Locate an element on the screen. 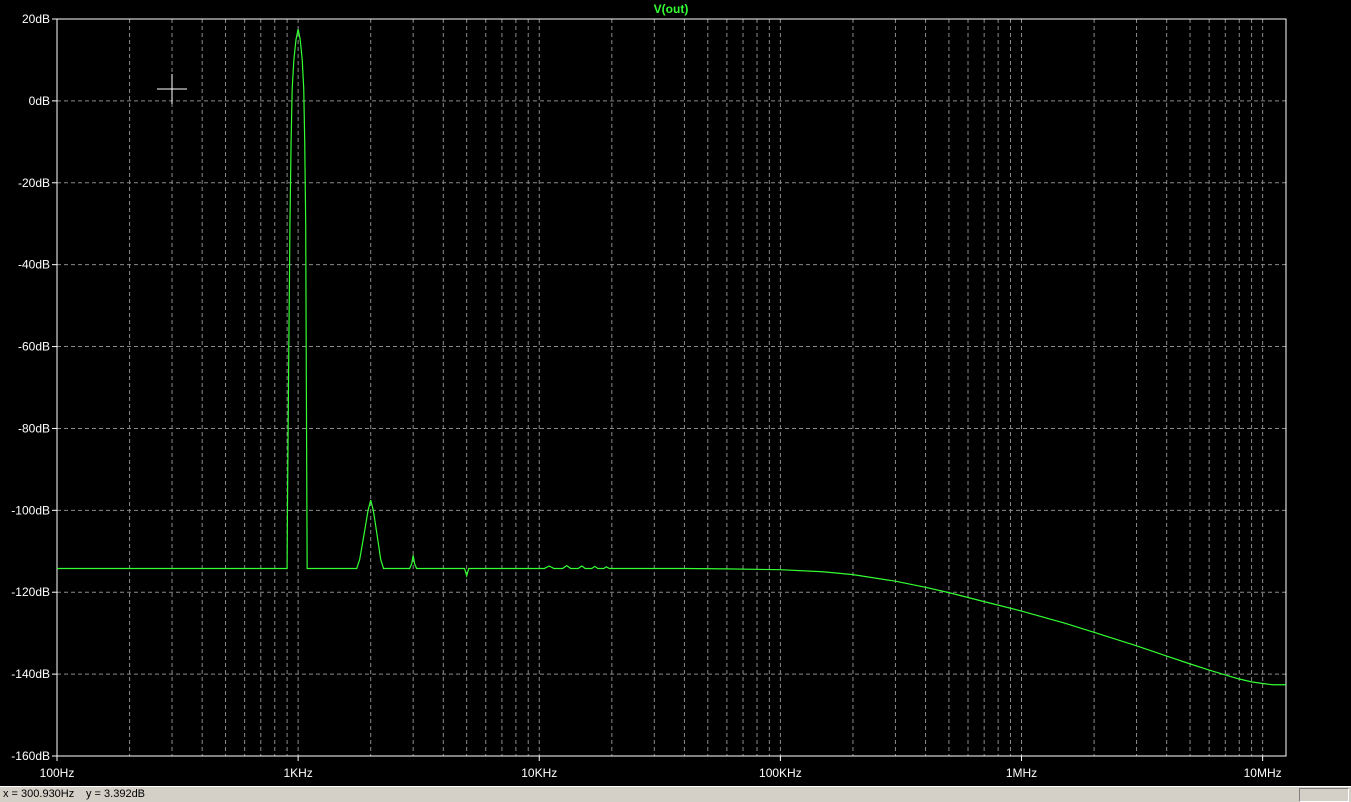 The width and height of the screenshot is (1351, 802). x-tick-label: 100Hz is located at coordinates (57, 773).